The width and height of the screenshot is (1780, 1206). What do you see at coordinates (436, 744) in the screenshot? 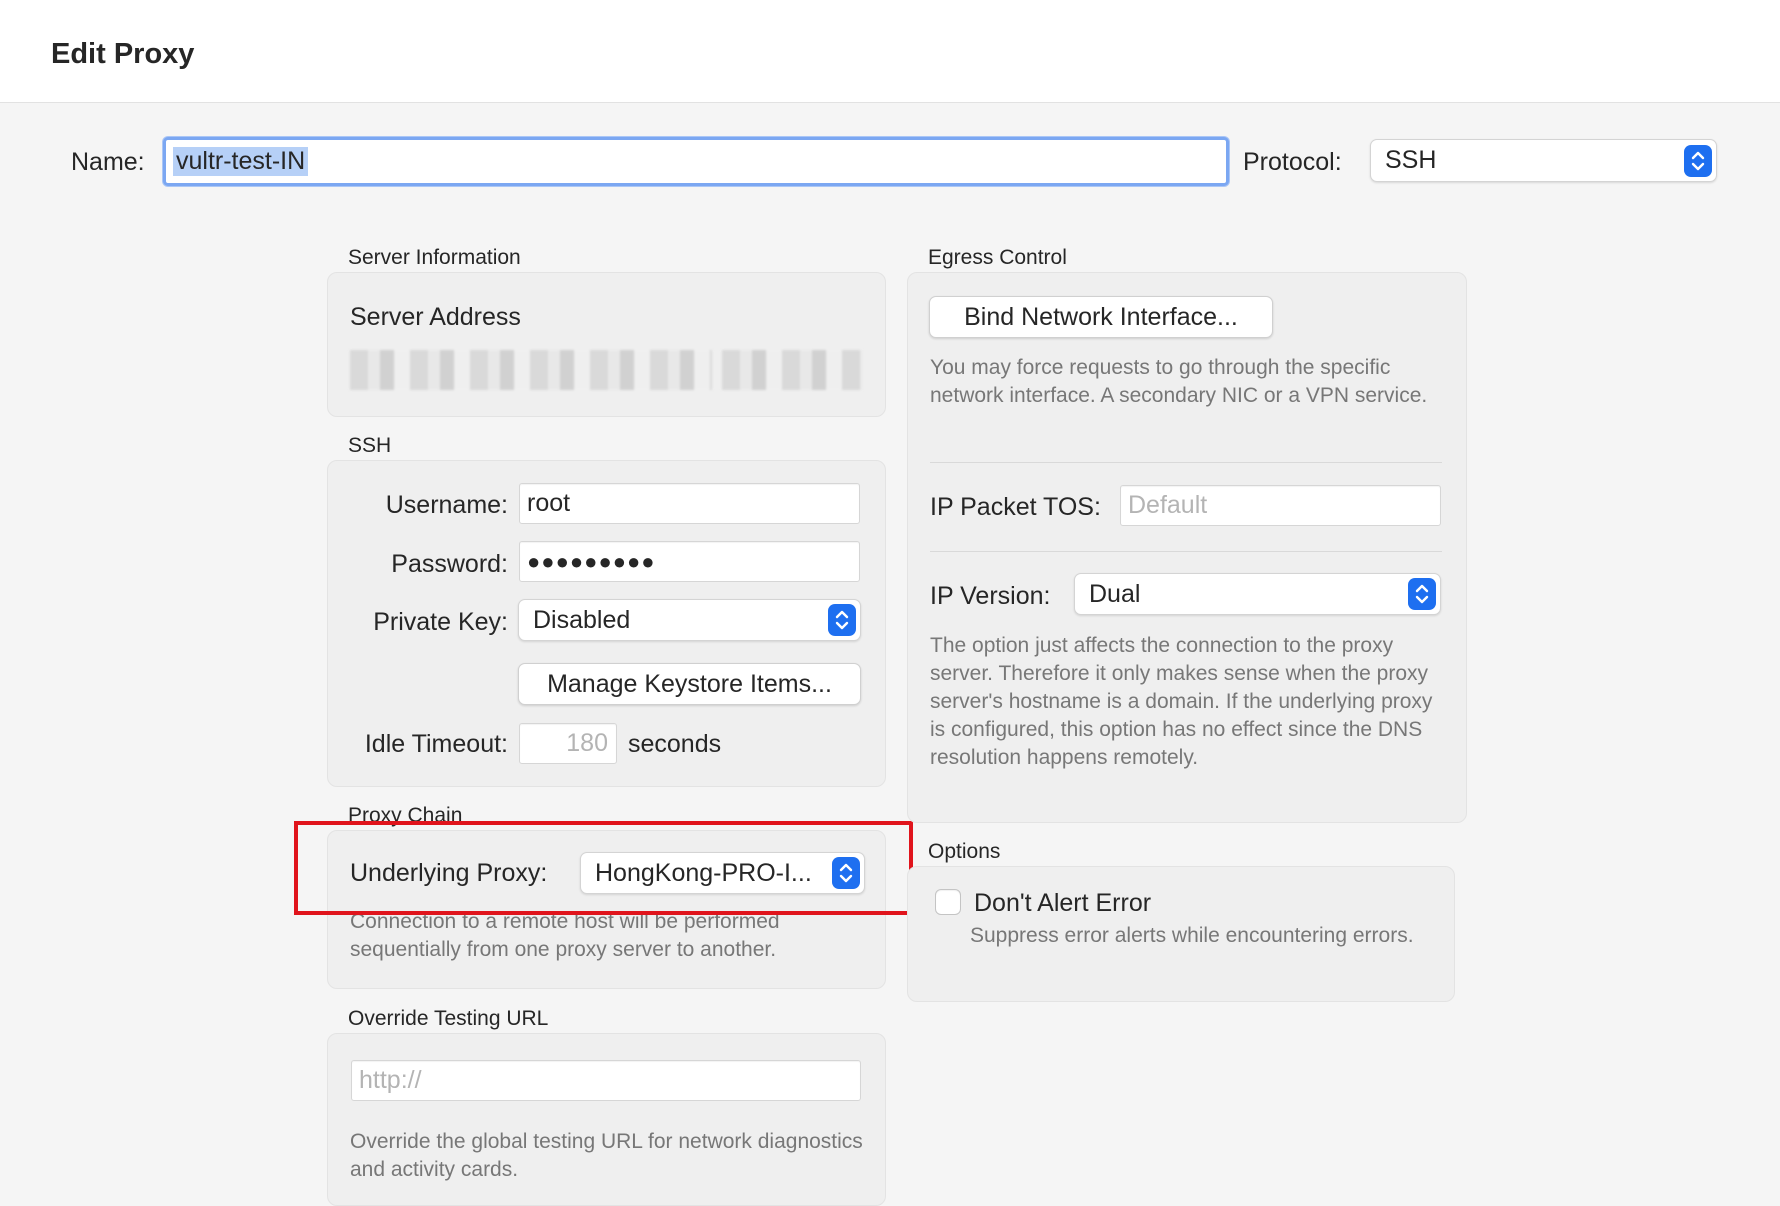
I see `idle-timeout-label: Idle Timeout:` at bounding box center [436, 744].